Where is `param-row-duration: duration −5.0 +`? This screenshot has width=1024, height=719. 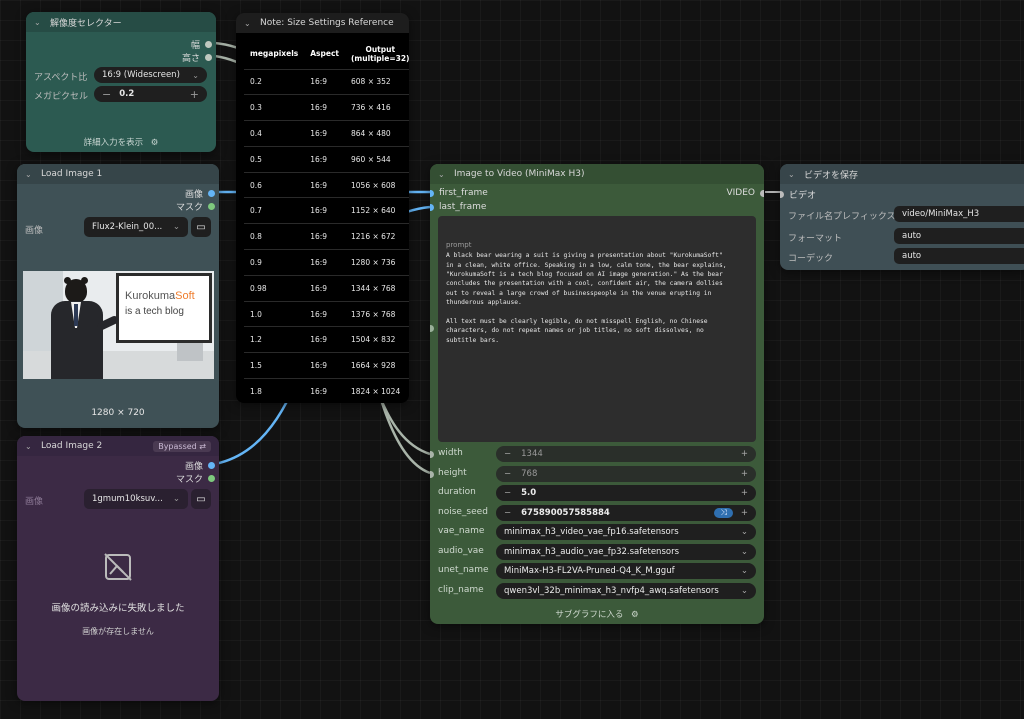 param-row-duration: duration −5.0 + is located at coordinates (597, 493).